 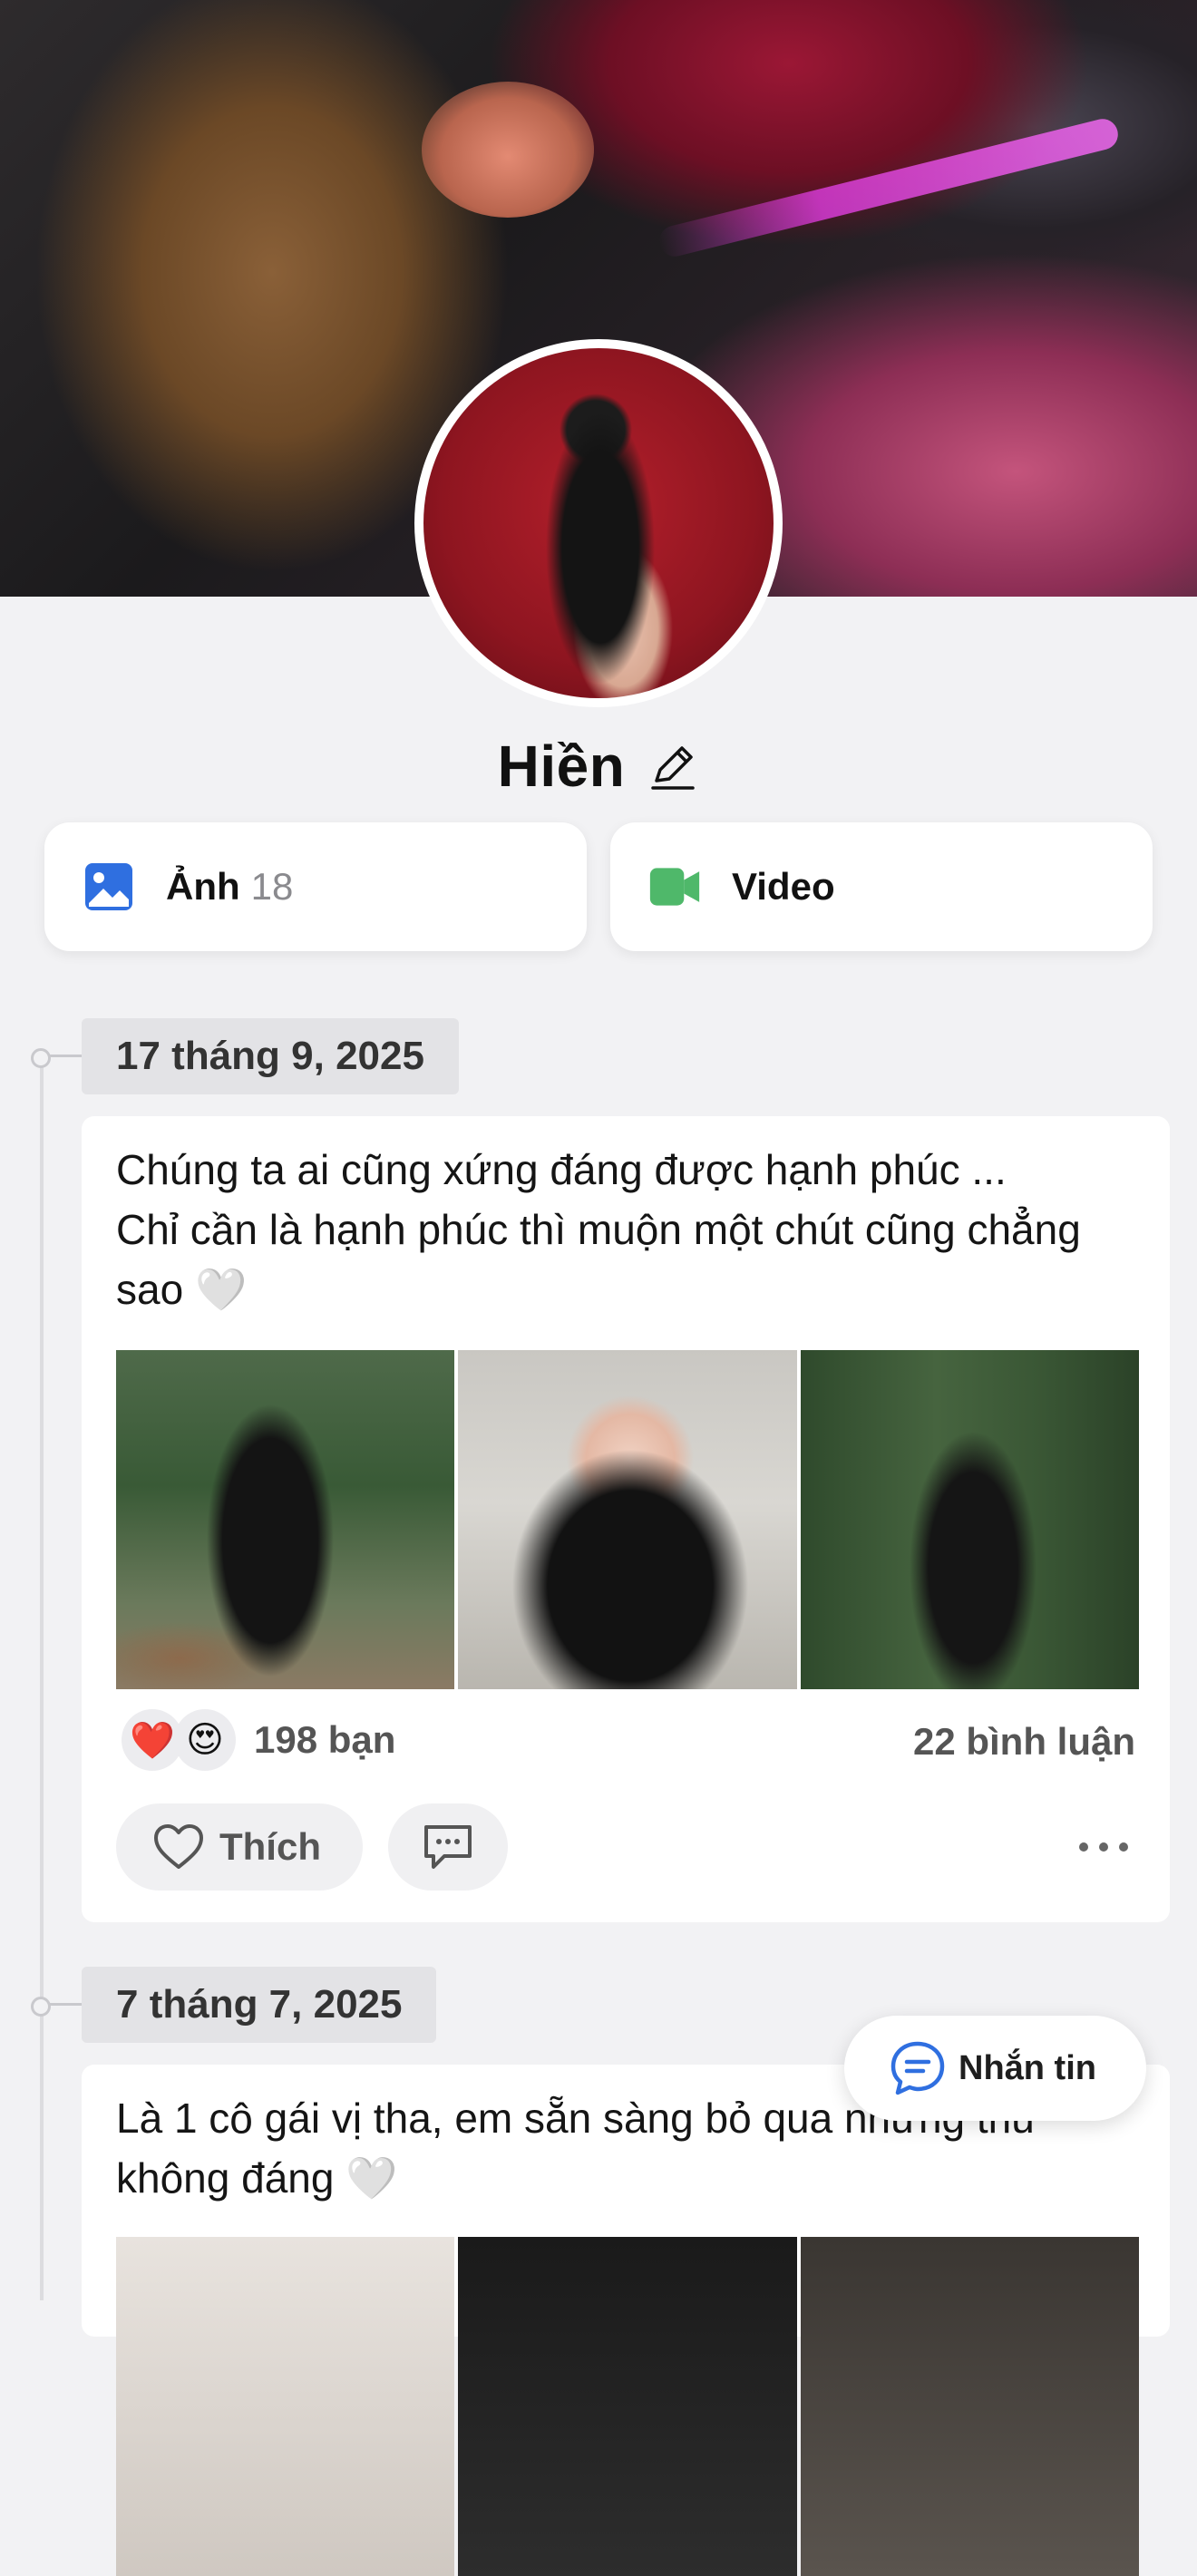 I want to click on avatar, so click(x=598, y=523).